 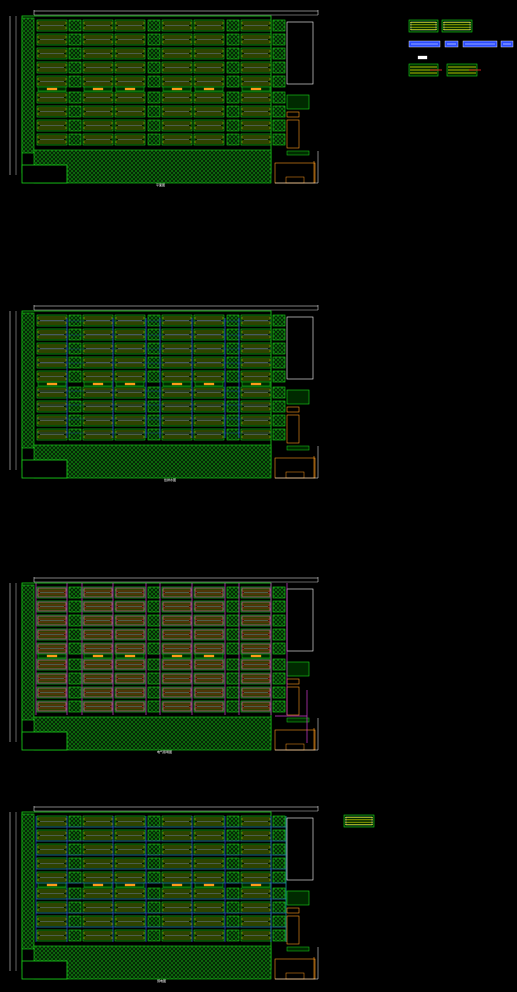 I want to click on right-orange-tall, so click(x=293, y=701).